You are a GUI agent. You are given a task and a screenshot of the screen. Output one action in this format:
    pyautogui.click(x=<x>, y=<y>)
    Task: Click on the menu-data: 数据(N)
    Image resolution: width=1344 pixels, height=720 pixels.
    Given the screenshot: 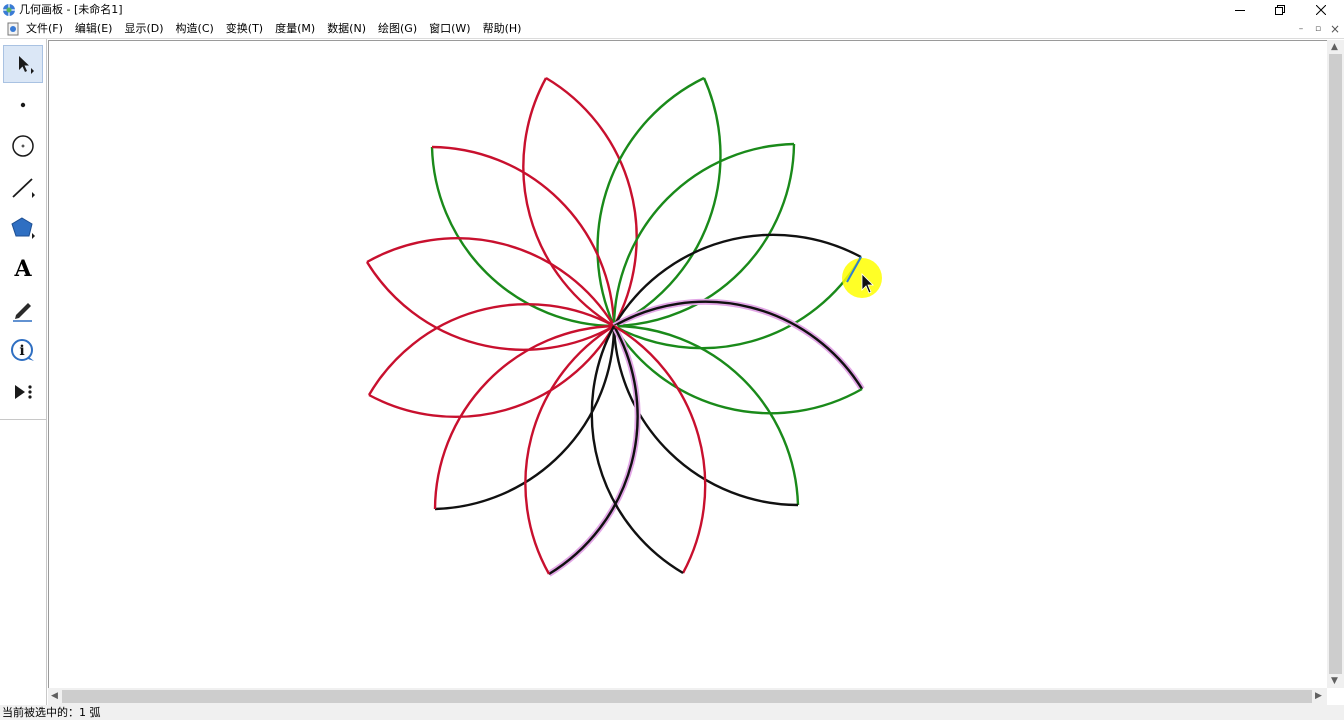 What is the action you would take?
    pyautogui.click(x=346, y=29)
    